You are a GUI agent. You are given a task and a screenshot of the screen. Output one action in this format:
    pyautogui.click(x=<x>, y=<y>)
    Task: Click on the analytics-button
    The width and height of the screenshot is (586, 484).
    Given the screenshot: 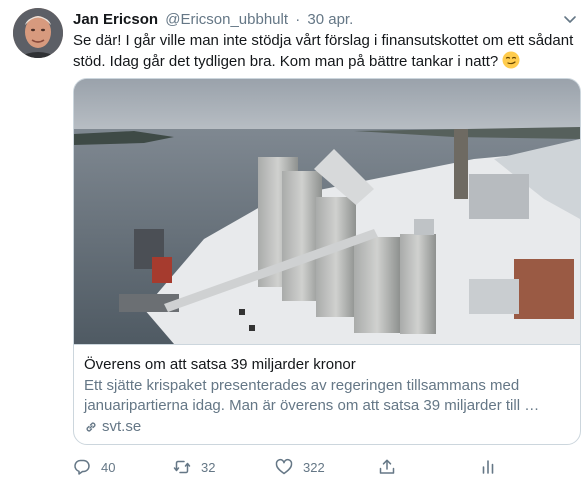 What is the action you would take?
    pyautogui.click(x=493, y=467)
    